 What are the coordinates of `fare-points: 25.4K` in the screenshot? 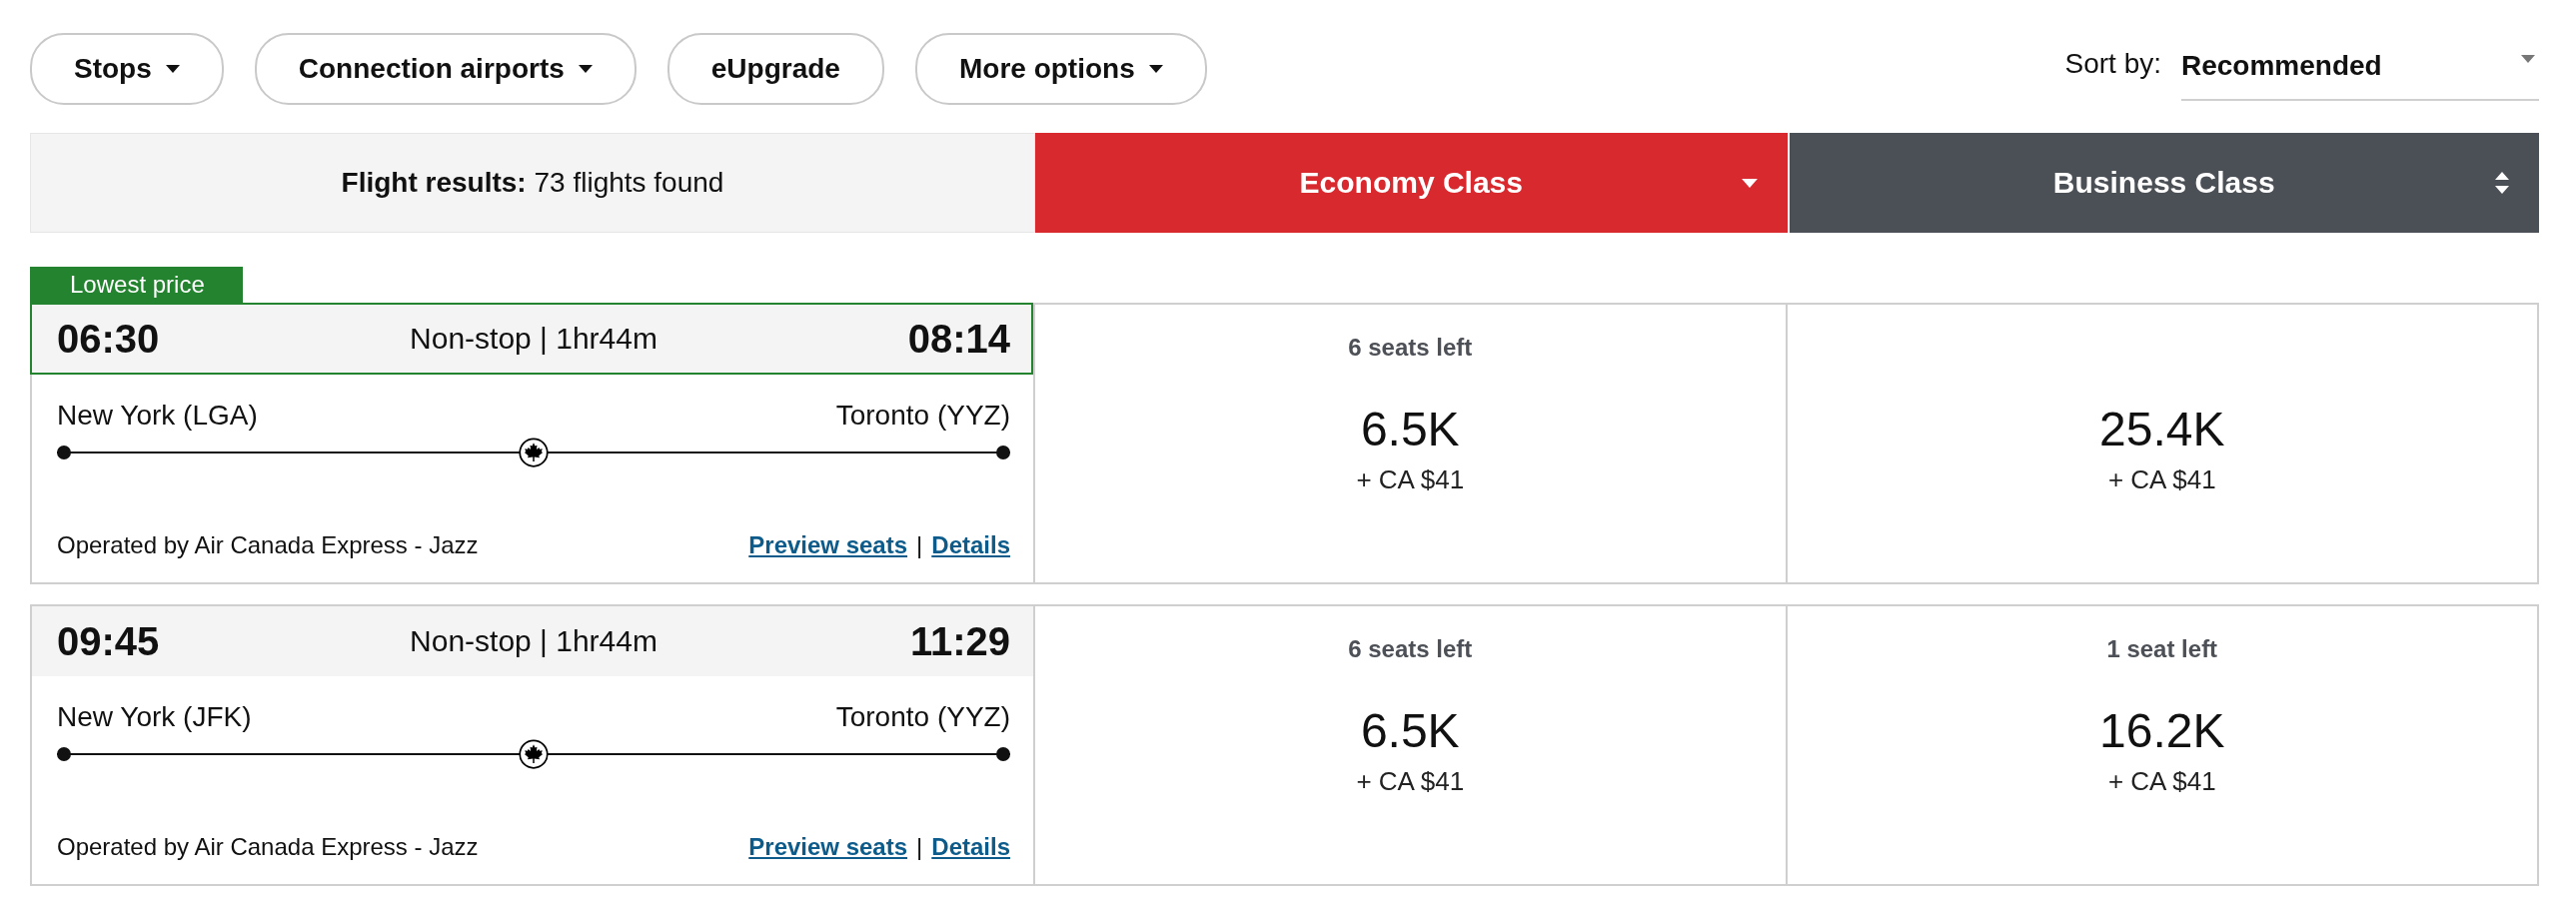 It's located at (2162, 429).